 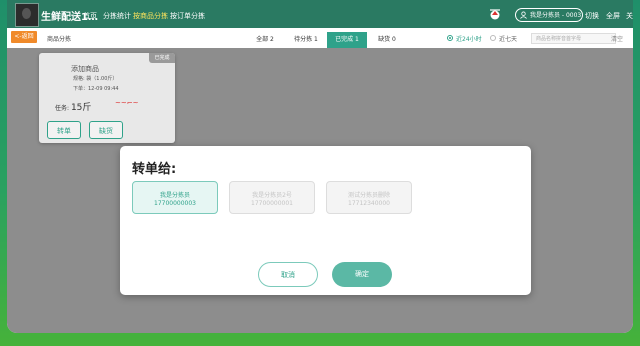 I want to click on nav-sorting-stats: 分拣统计, so click(x=117, y=16).